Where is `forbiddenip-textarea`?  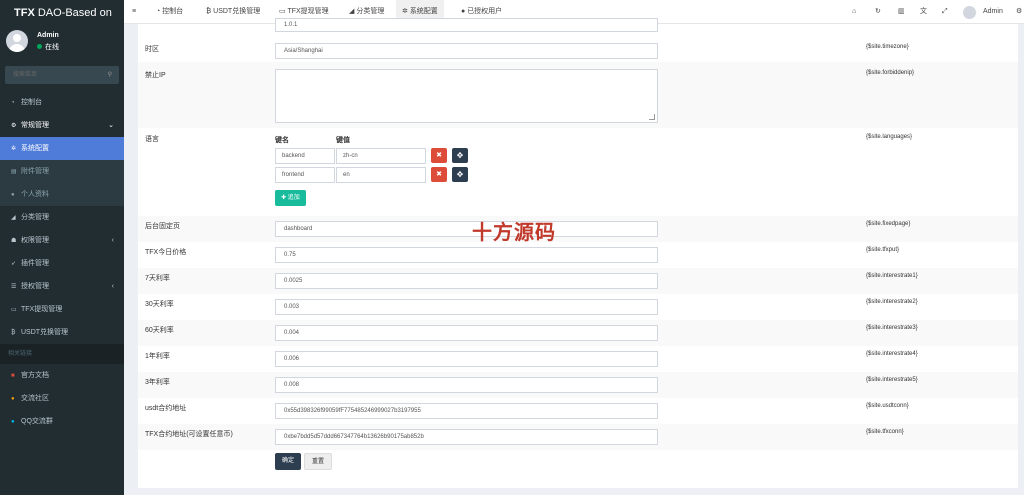
forbiddenip-textarea is located at coordinates (466, 96).